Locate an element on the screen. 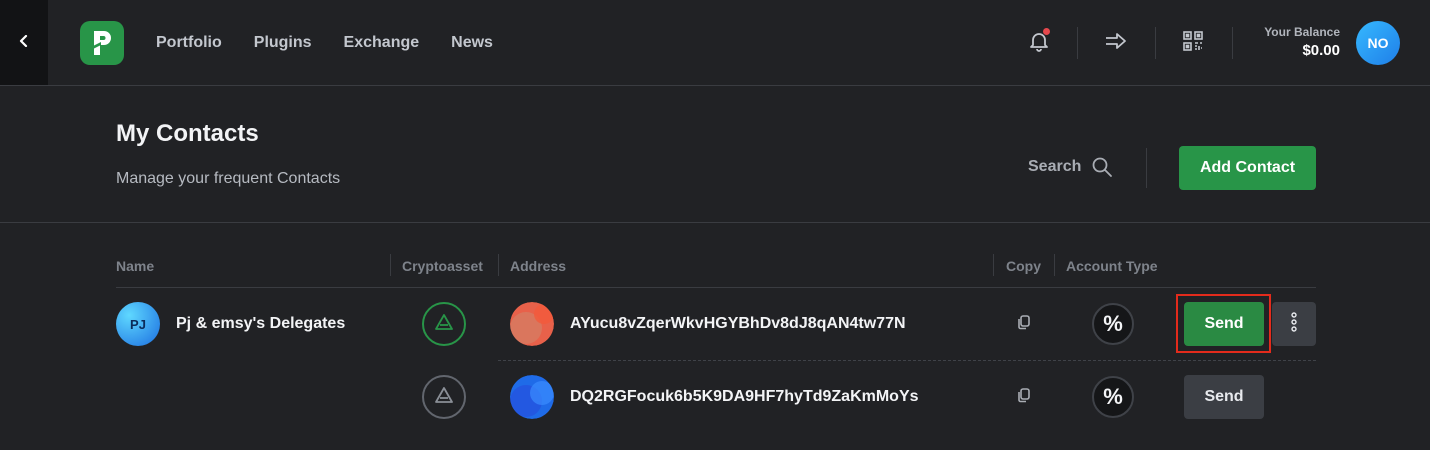  notification-dot is located at coordinates (1046, 31).